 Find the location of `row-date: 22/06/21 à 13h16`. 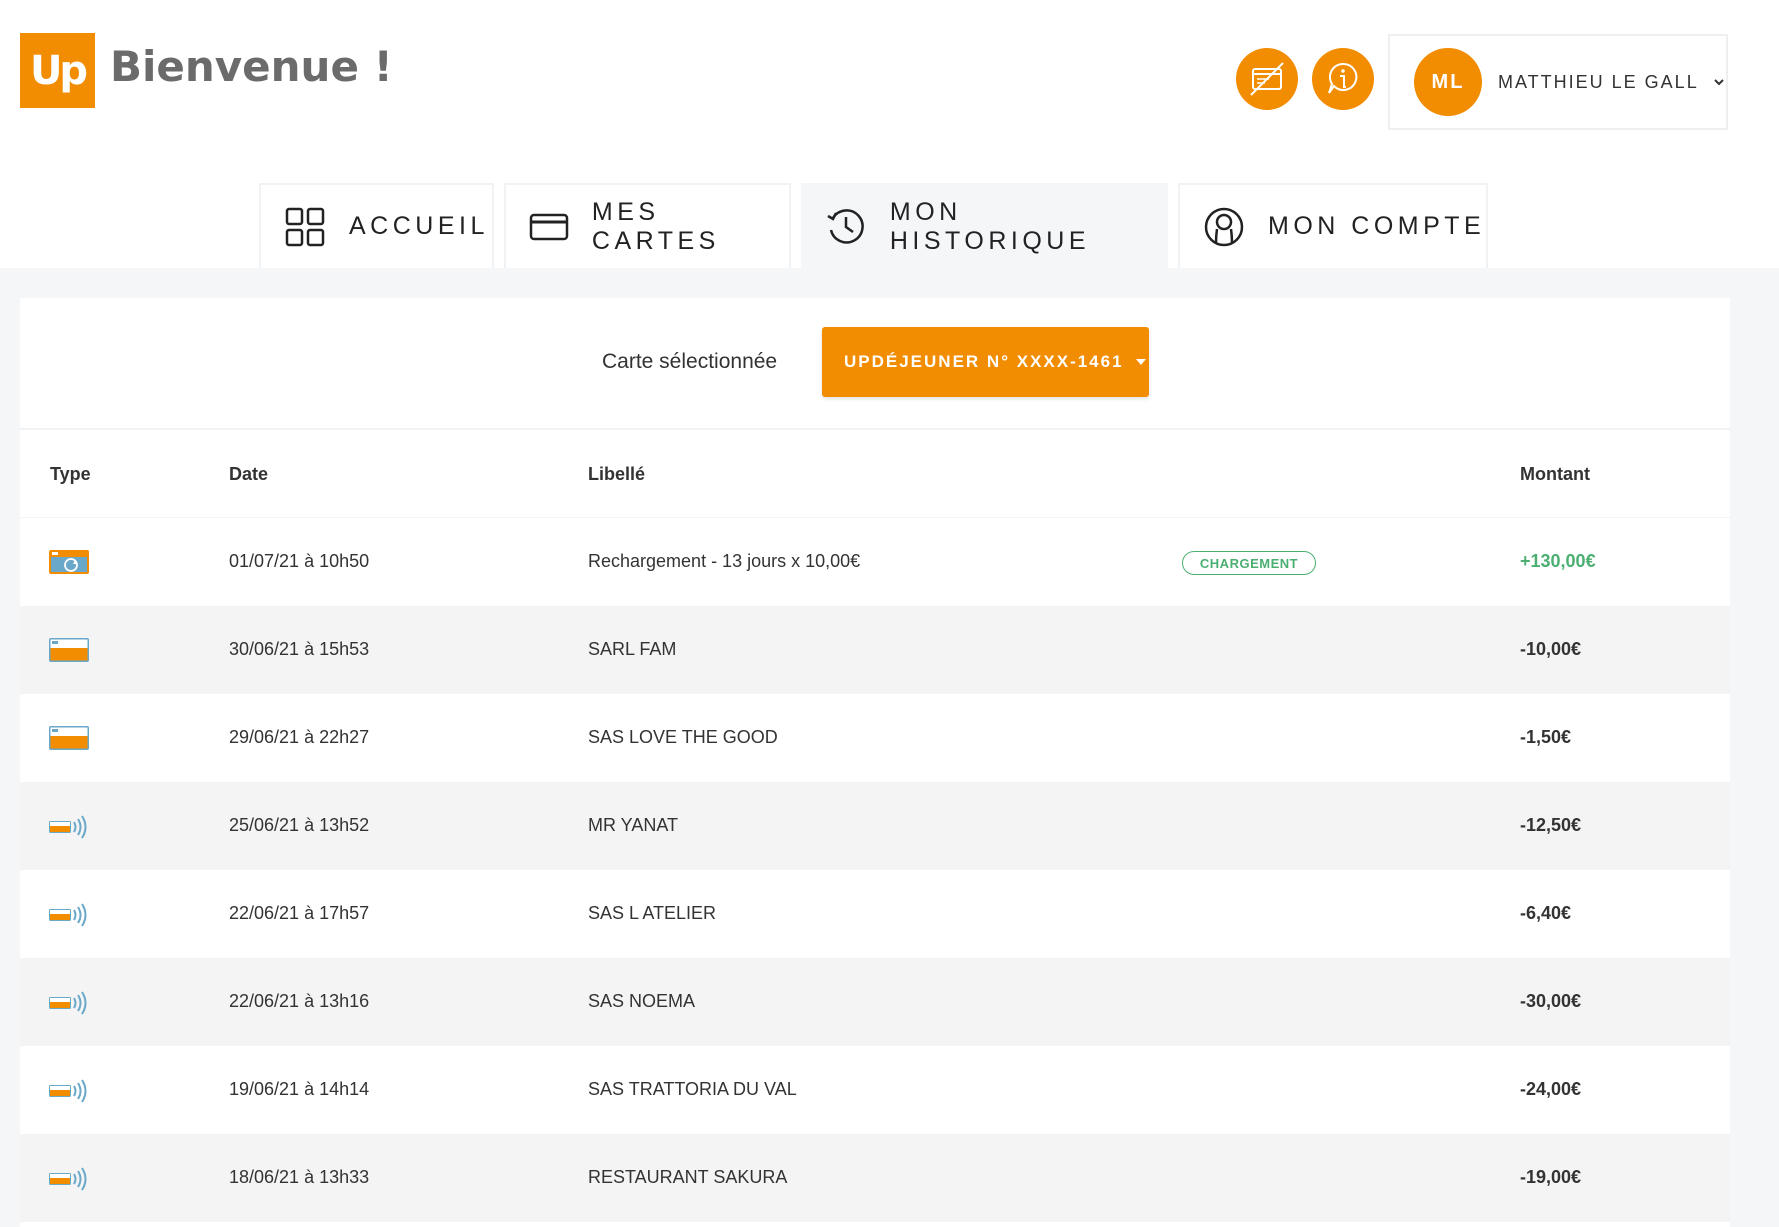

row-date: 22/06/21 à 13h16 is located at coordinates (299, 1001).